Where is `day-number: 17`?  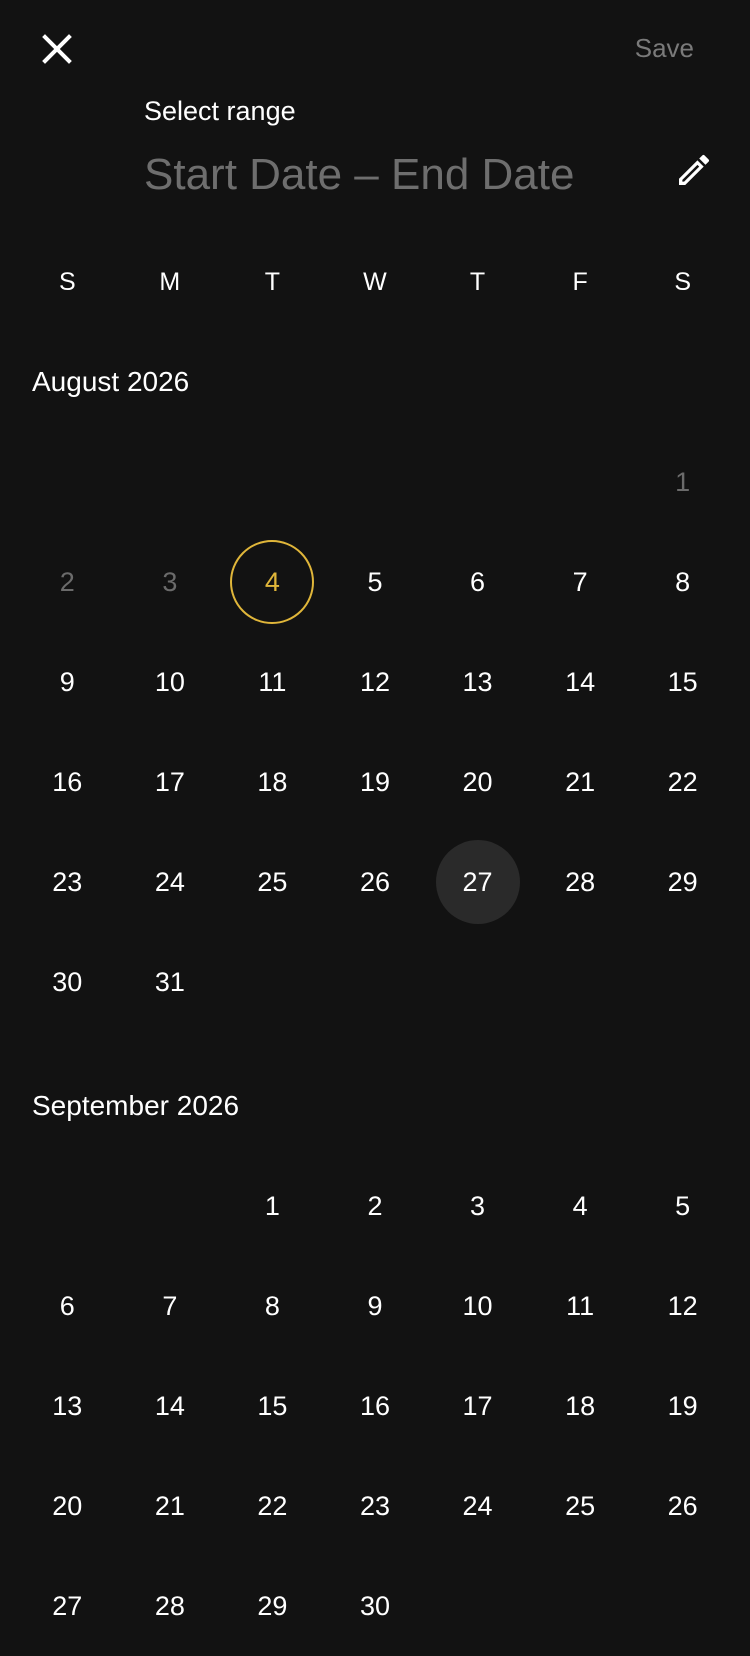
day-number: 17 is located at coordinates (477, 1405).